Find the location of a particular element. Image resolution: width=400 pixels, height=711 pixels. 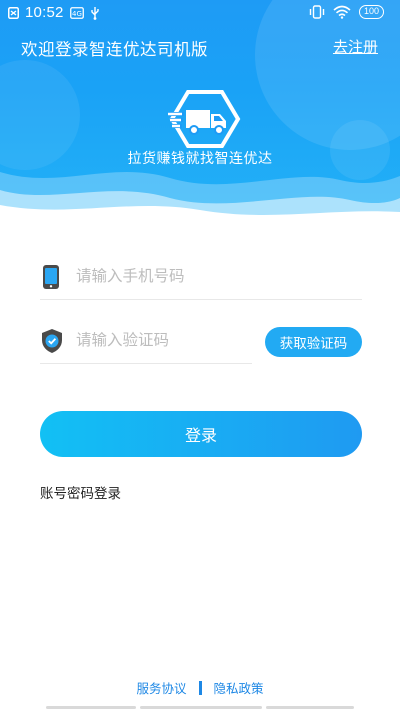

battery-level: 100 is located at coordinates (371, 11).